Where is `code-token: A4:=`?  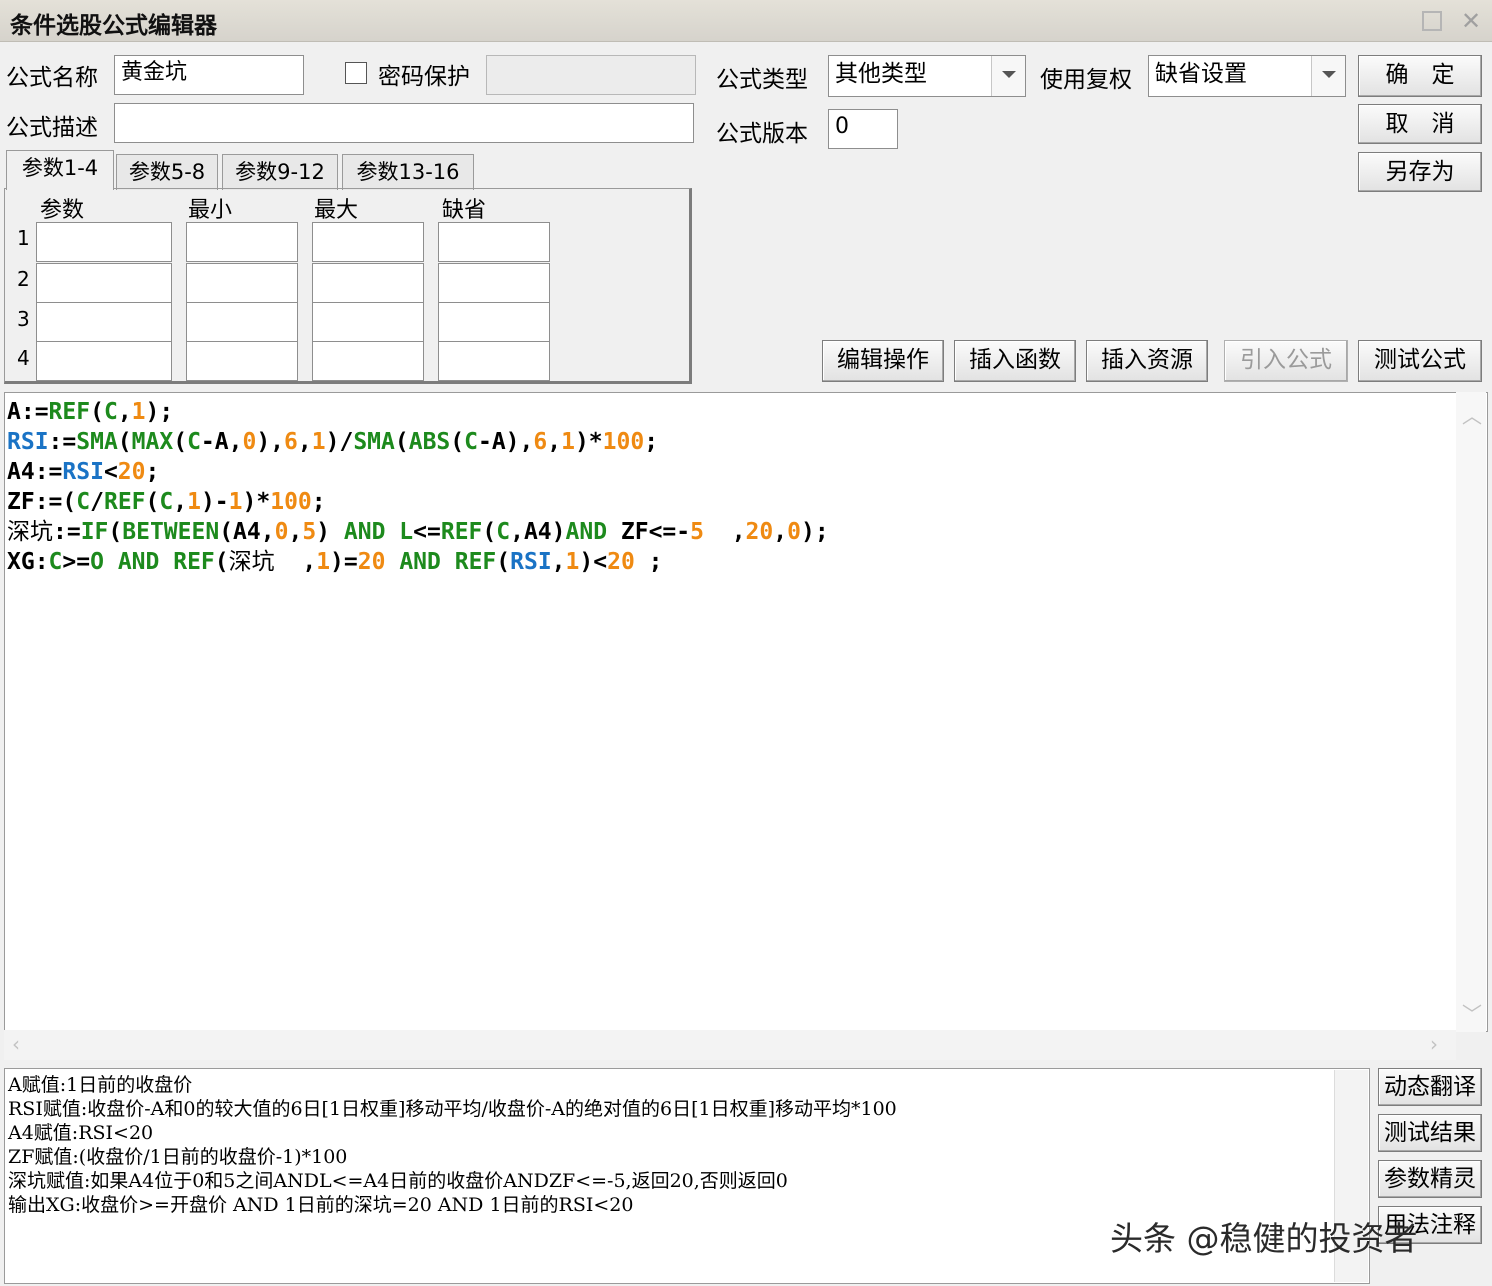
code-token: A4:= is located at coordinates (35, 472).